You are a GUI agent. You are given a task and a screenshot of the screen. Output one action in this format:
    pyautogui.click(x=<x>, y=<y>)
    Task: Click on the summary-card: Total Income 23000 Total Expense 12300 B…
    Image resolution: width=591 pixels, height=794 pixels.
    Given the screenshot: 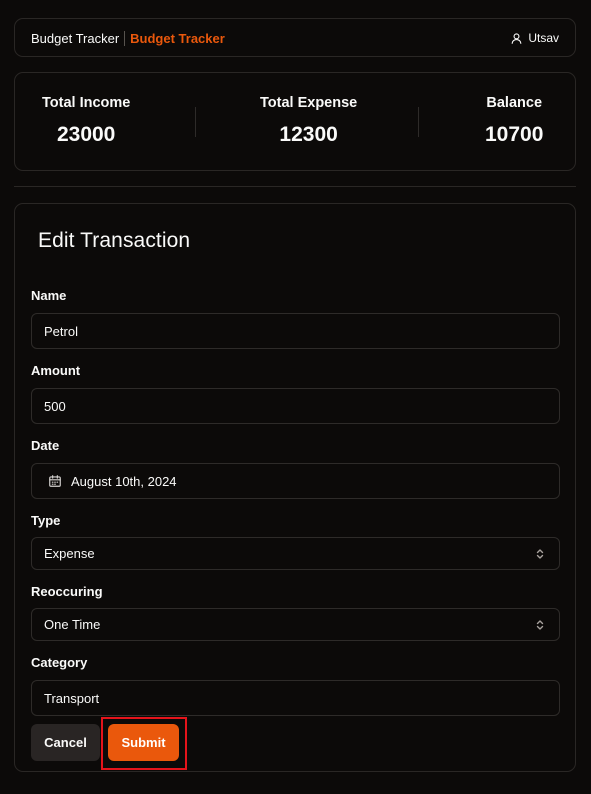 What is the action you would take?
    pyautogui.click(x=295, y=121)
    